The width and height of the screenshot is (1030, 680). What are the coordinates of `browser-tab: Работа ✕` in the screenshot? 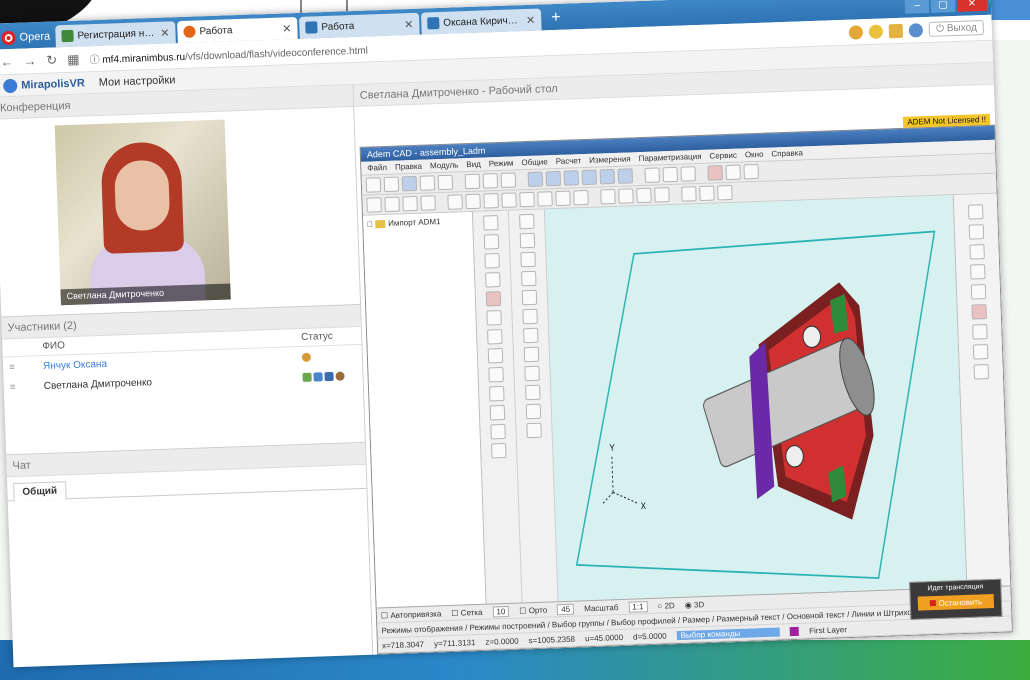 It's located at (359, 25).